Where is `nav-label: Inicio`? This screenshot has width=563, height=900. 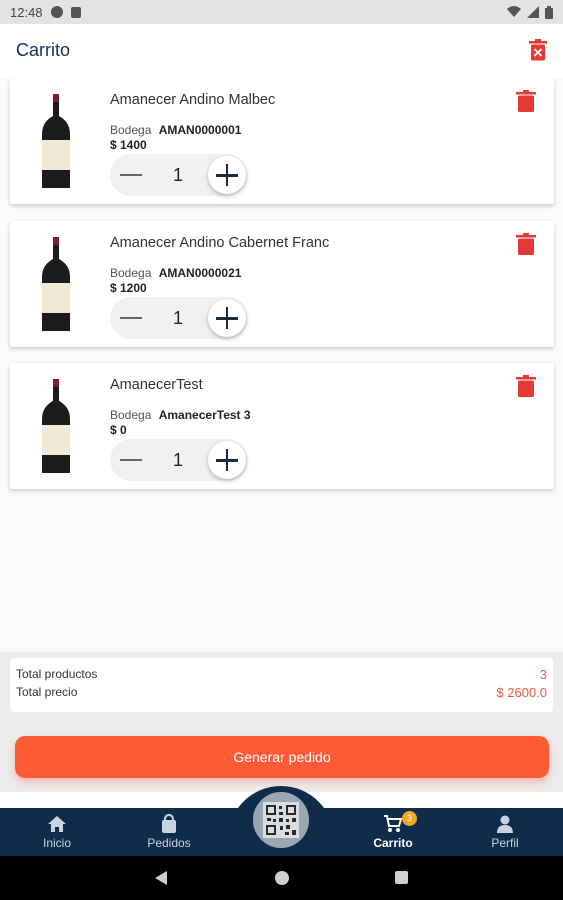
nav-label: Inicio is located at coordinates (56, 843).